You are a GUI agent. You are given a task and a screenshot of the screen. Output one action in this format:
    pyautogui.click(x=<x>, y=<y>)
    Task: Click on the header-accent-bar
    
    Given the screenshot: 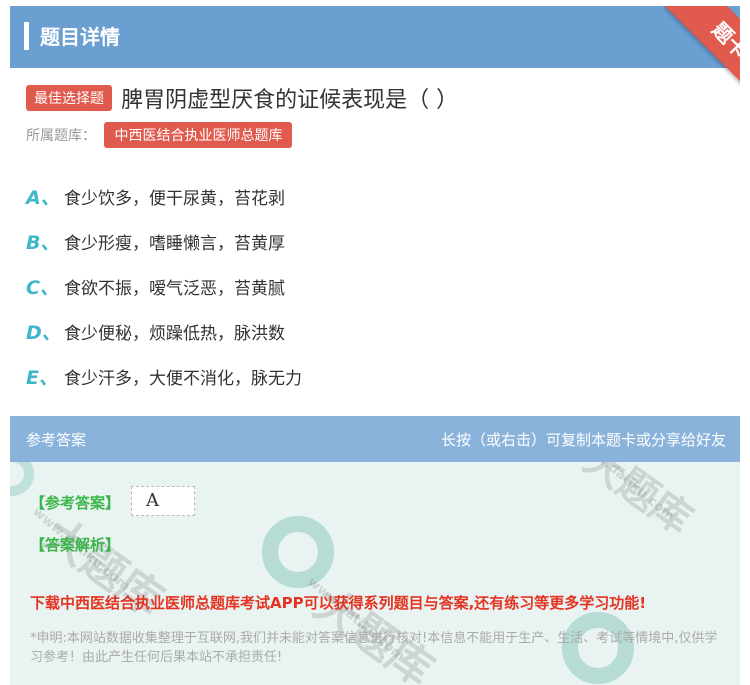 What is the action you would take?
    pyautogui.click(x=26, y=36)
    